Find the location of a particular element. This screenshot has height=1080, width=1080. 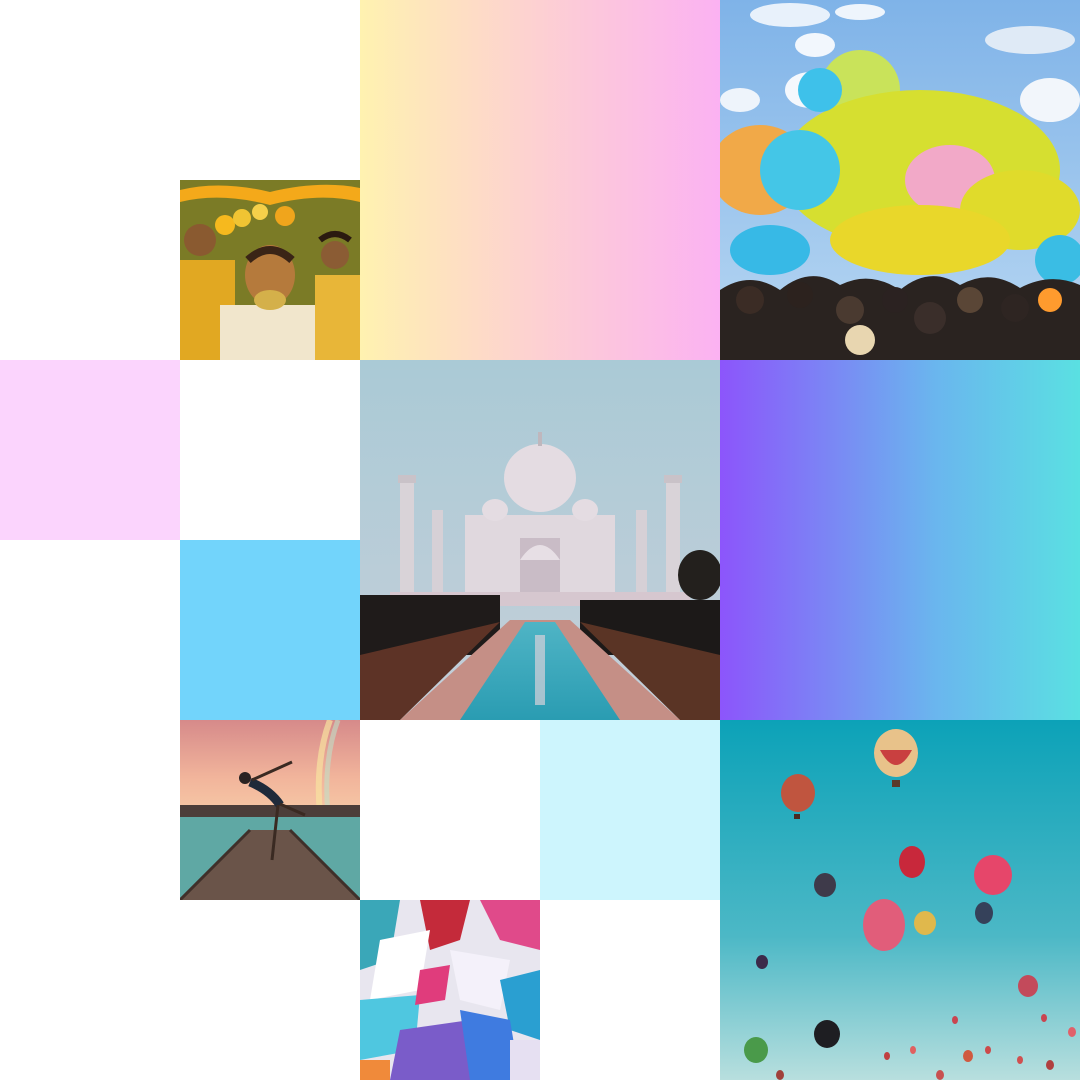

hot-air-balloons-photo is located at coordinates (900, 900).